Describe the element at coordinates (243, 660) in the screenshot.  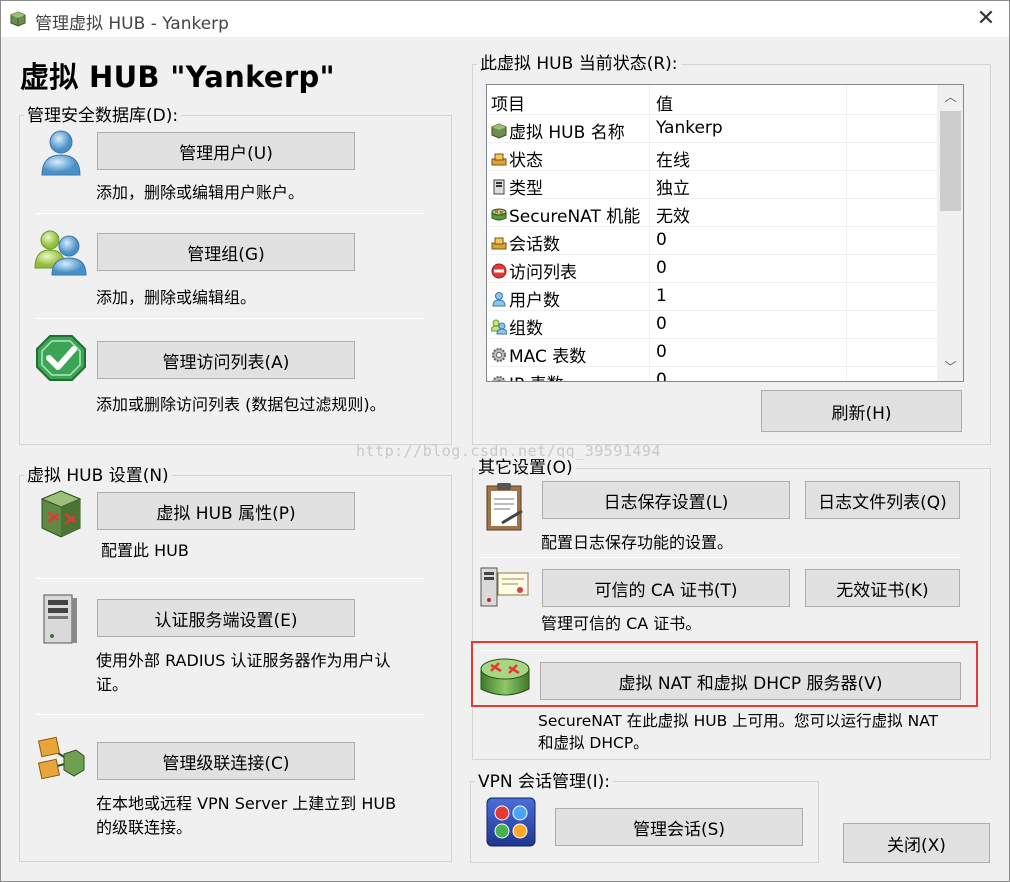
I see `auth-server-desc-line1: 使用外部 RADIUS 认证服务器作为用户认` at that location.